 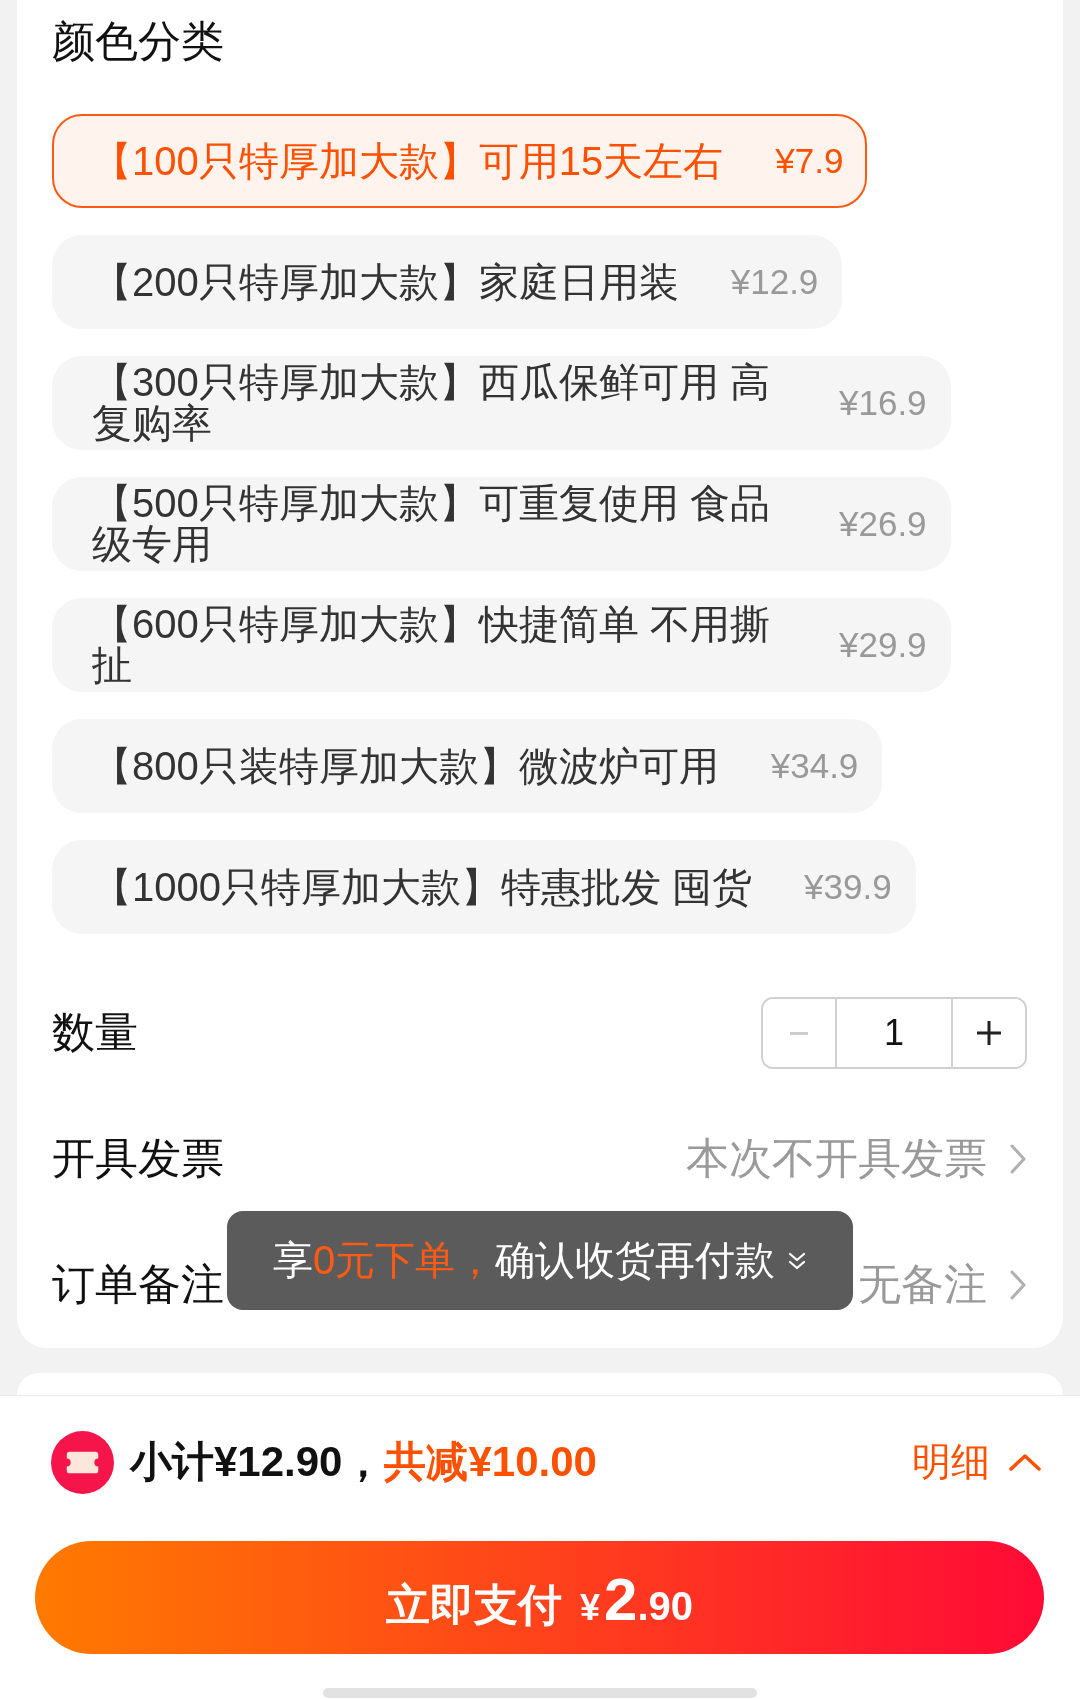 I want to click on variant-option: 【1000只特厚加大款】特惠批发 囤货 ¥39.9, so click(x=484, y=887).